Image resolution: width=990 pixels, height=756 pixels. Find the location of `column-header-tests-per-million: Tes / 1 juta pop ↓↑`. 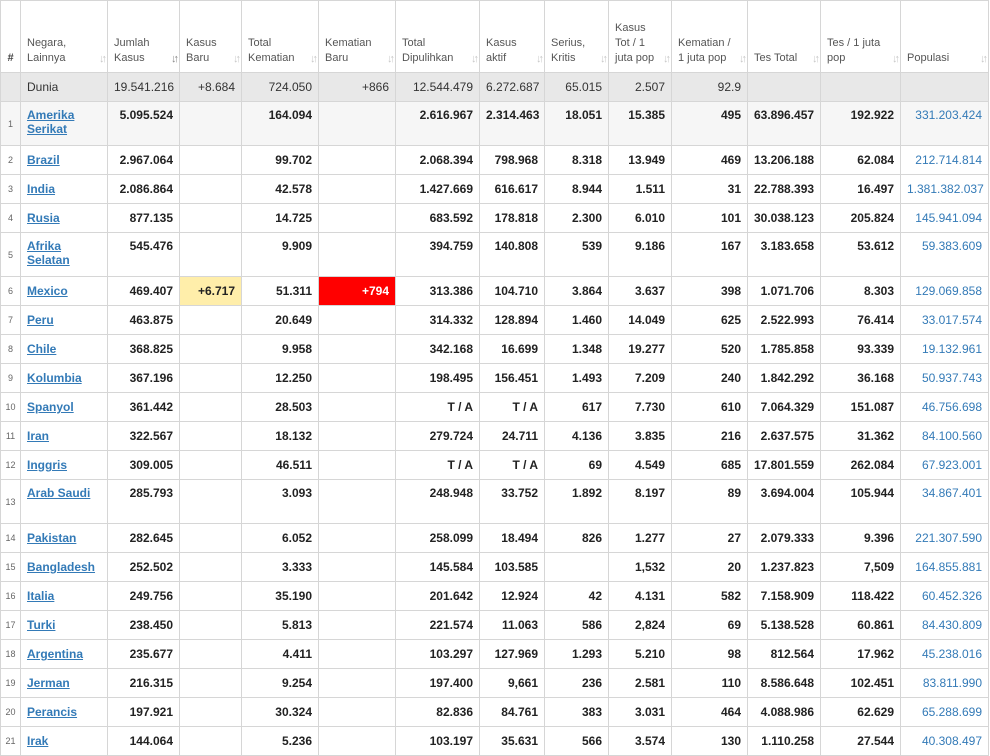

column-header-tests-per-million: Tes / 1 juta pop ↓↑ is located at coordinates (860, 36).